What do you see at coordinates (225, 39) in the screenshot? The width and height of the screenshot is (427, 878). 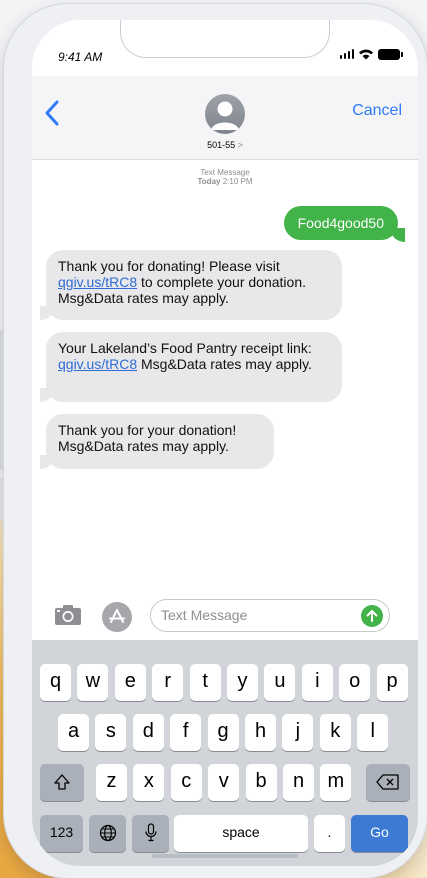 I see `notch` at bounding box center [225, 39].